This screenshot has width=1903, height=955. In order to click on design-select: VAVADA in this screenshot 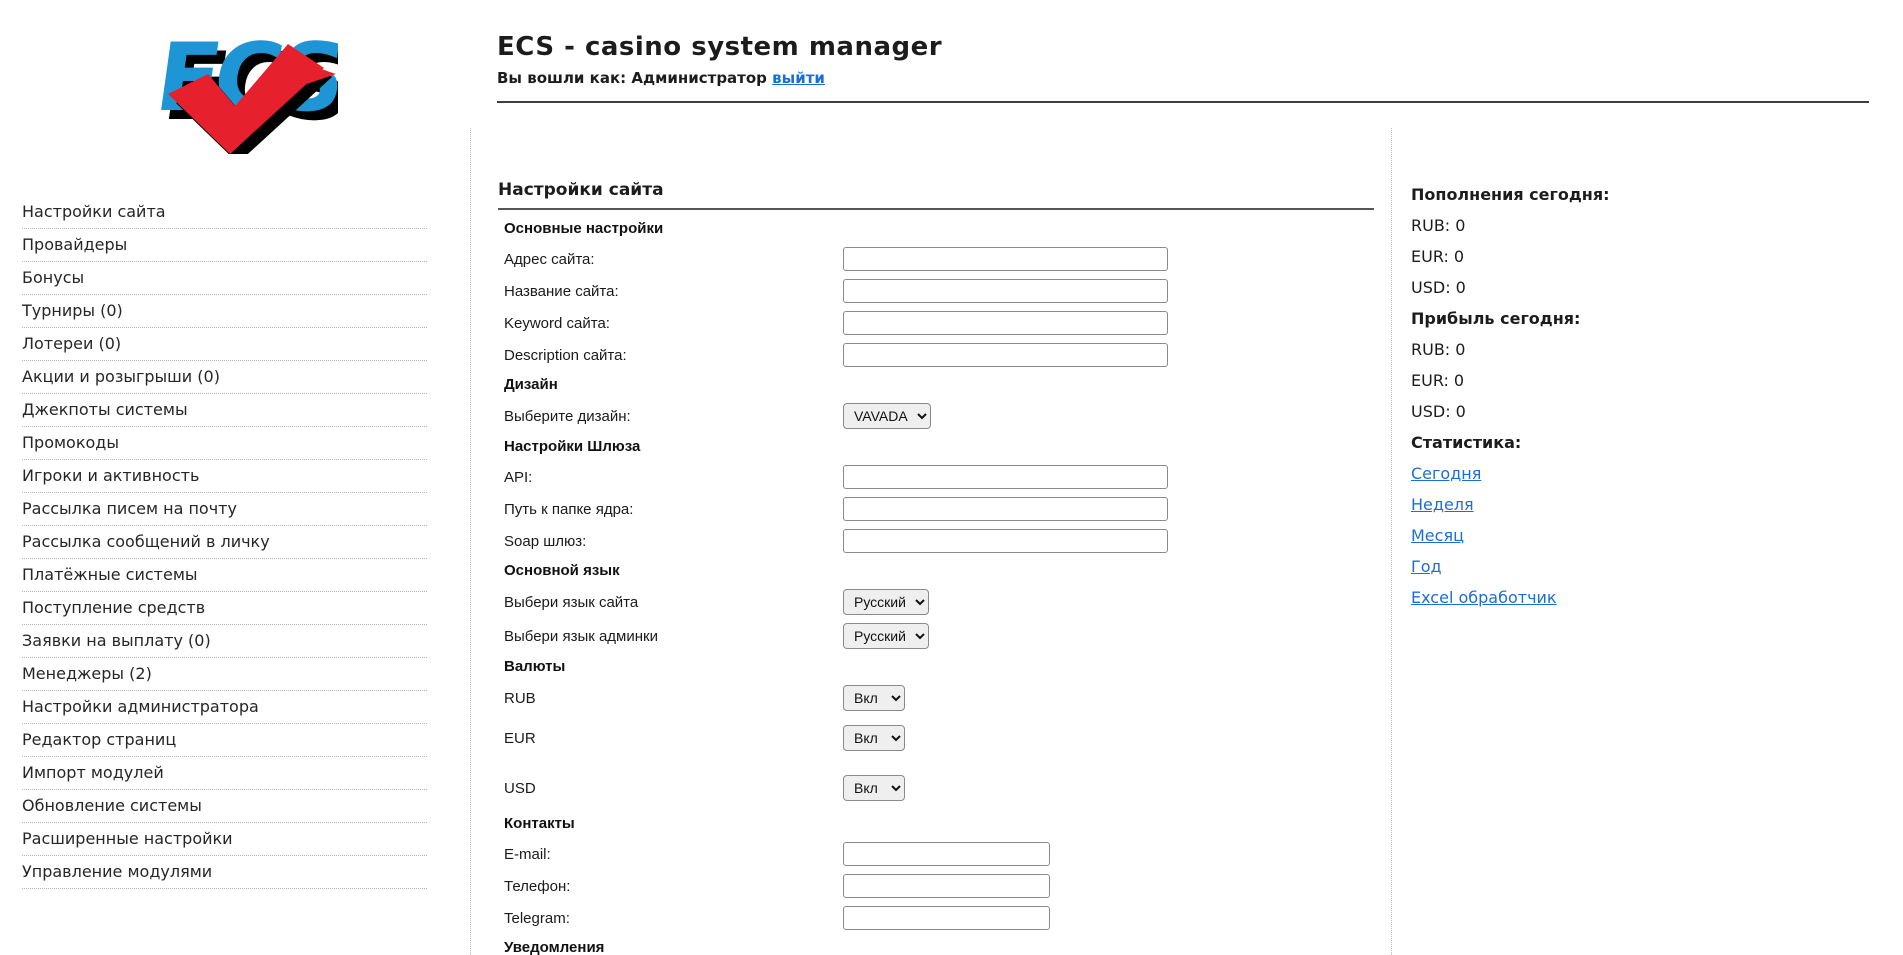, I will do `click(887, 416)`.